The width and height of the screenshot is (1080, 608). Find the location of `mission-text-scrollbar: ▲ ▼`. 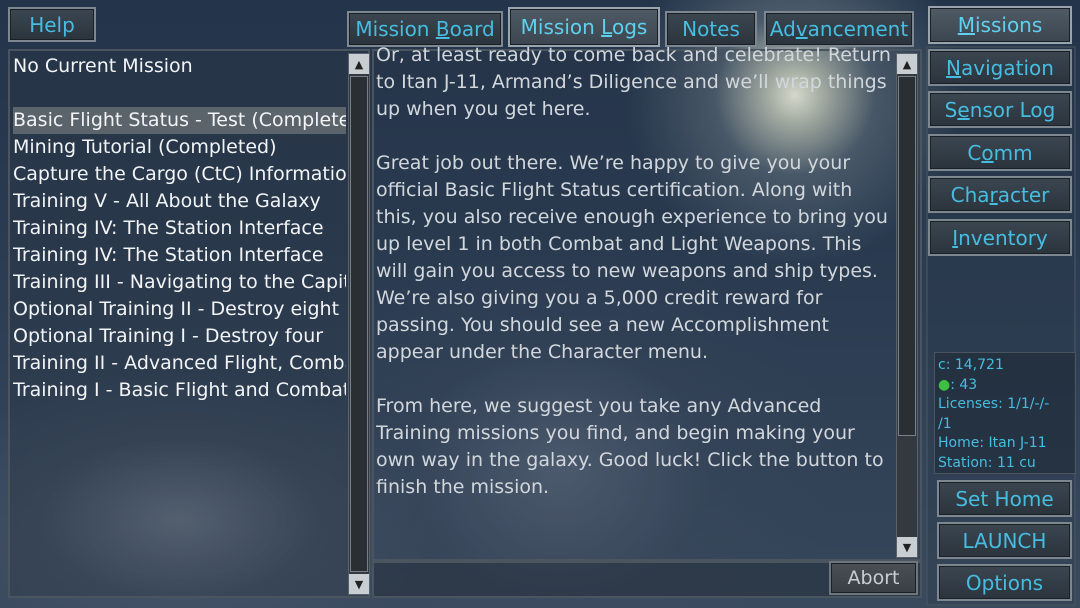

mission-text-scrollbar: ▲ ▼ is located at coordinates (907, 305).